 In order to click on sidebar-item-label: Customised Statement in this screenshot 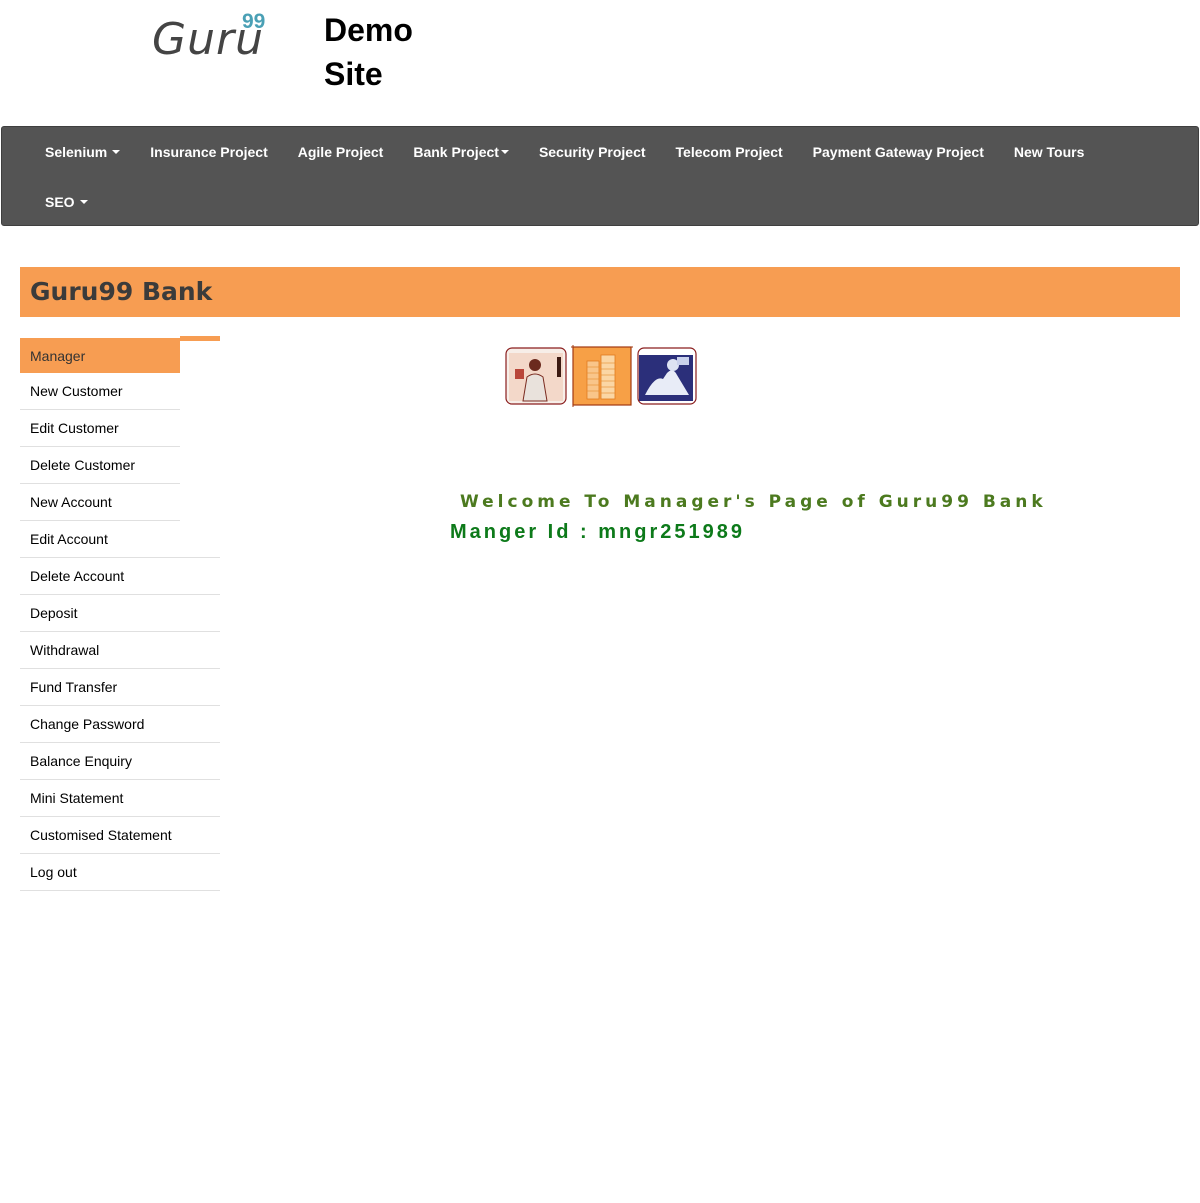, I will do `click(101, 835)`.